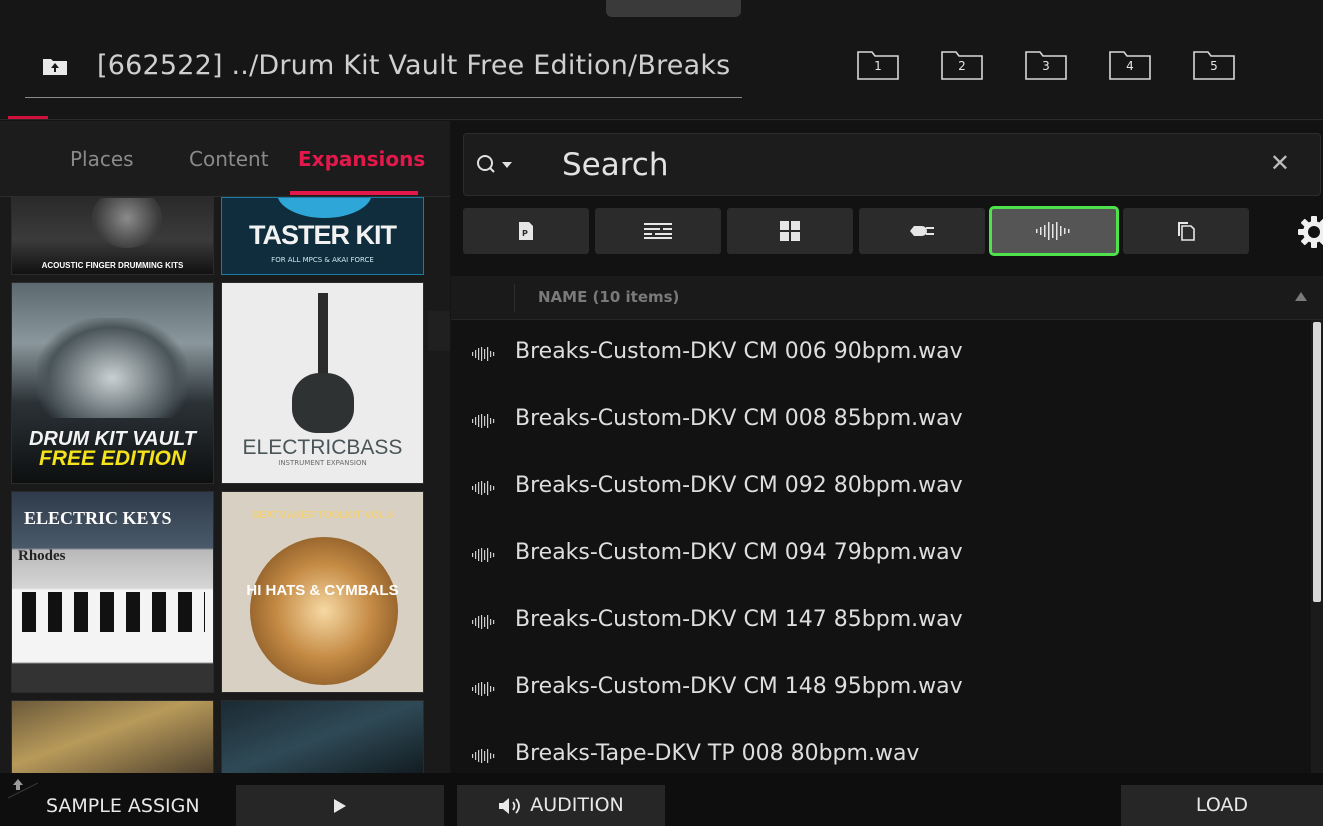 This screenshot has height=826, width=1323. Describe the element at coordinates (615, 165) in the screenshot. I see `search-input: Search` at that location.